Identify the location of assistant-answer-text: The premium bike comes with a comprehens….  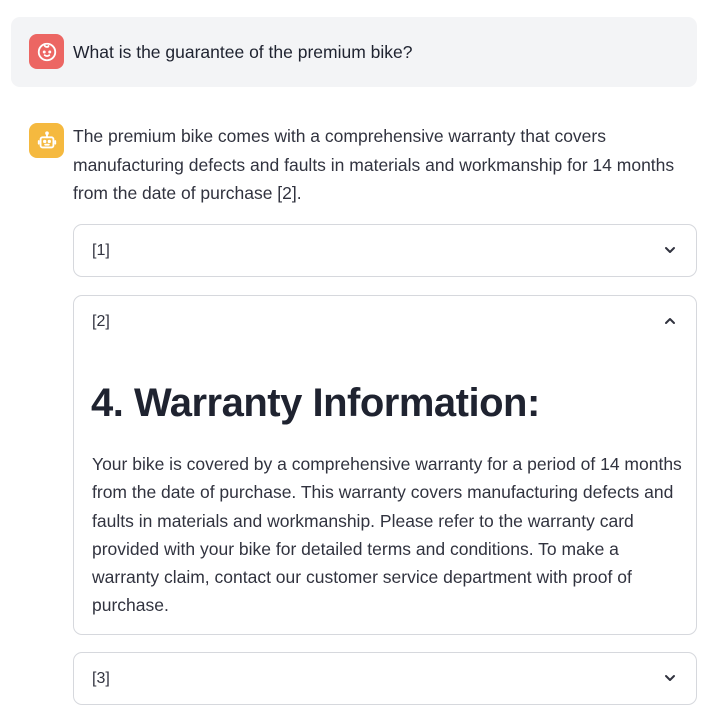
(374, 164).